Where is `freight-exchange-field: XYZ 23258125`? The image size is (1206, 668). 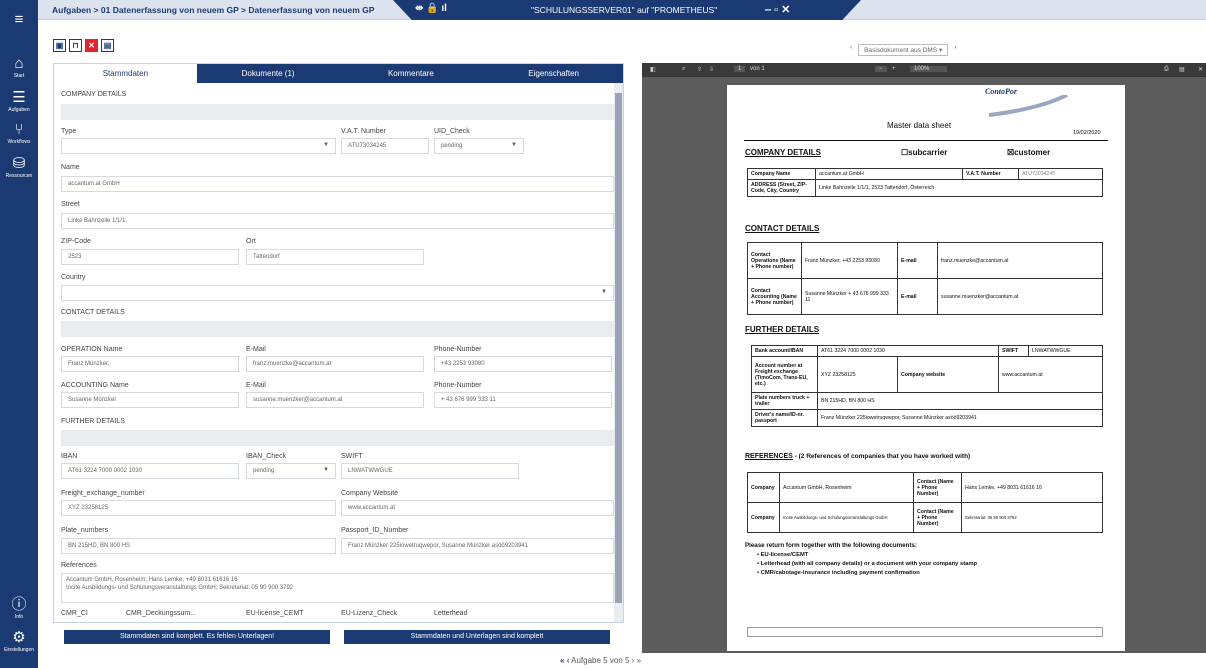
freight-exchange-field: XYZ 23258125 is located at coordinates (198, 508).